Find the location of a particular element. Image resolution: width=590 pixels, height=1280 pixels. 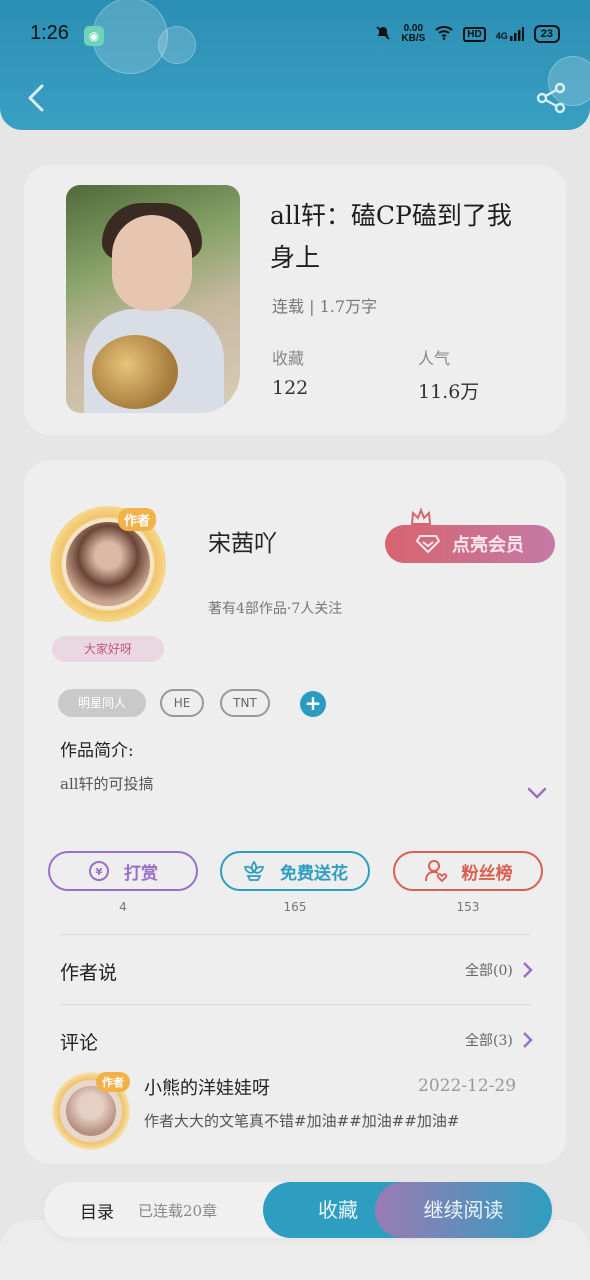

app-notification-icon: ◉ is located at coordinates (94, 36).